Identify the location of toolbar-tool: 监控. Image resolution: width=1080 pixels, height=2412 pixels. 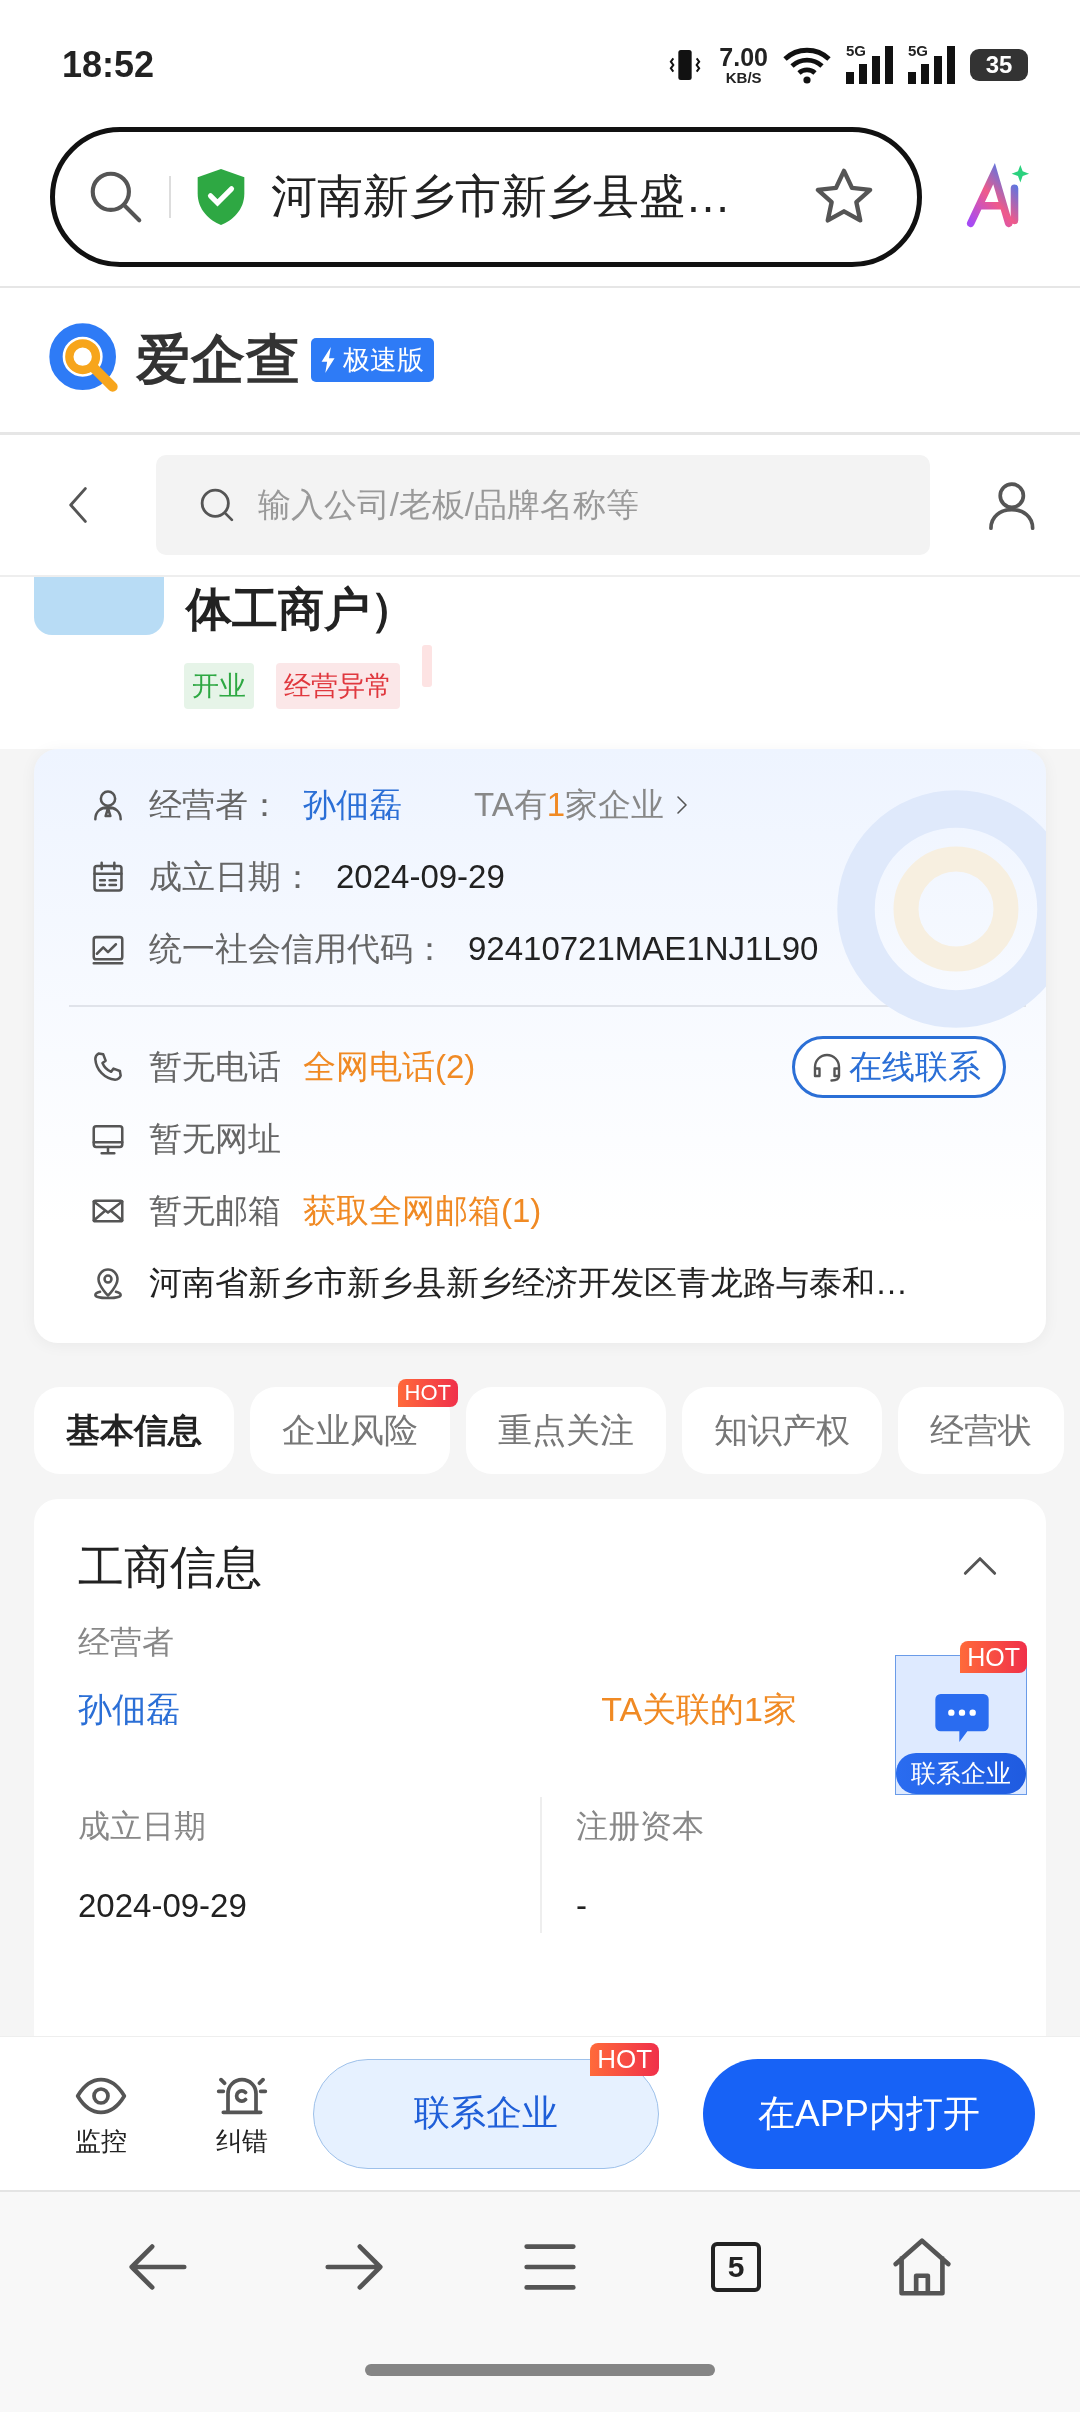
(101, 2113).